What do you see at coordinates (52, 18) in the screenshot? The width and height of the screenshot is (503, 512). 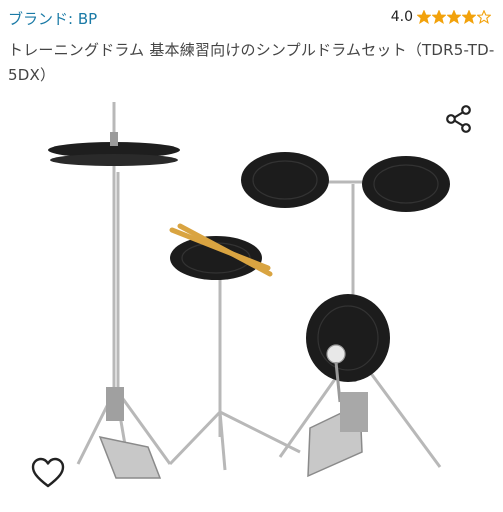 I see `brand-link: ブランド: BP` at bounding box center [52, 18].